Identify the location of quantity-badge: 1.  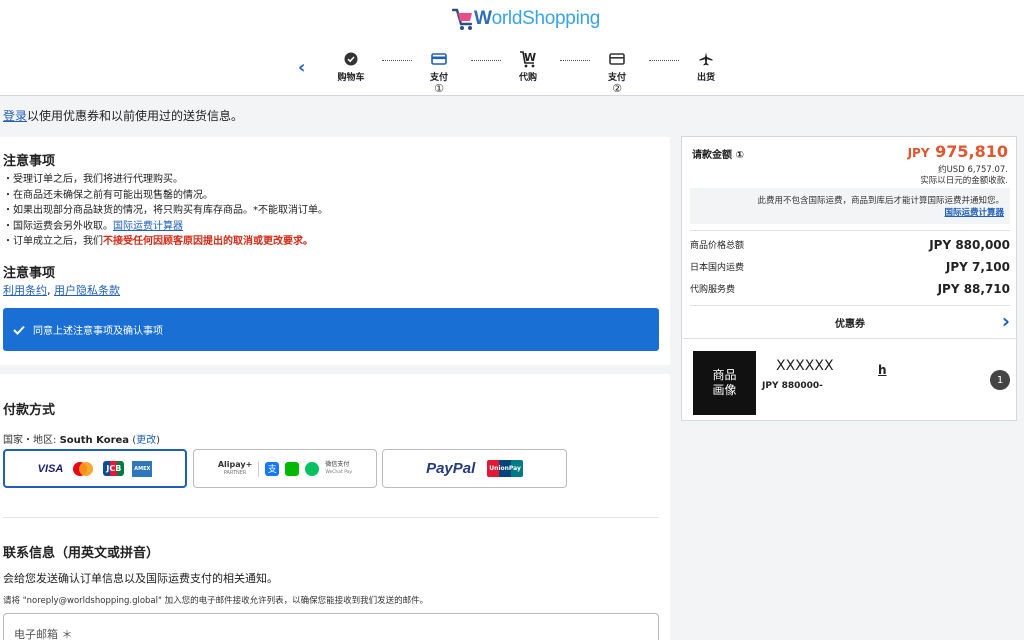
(1000, 380).